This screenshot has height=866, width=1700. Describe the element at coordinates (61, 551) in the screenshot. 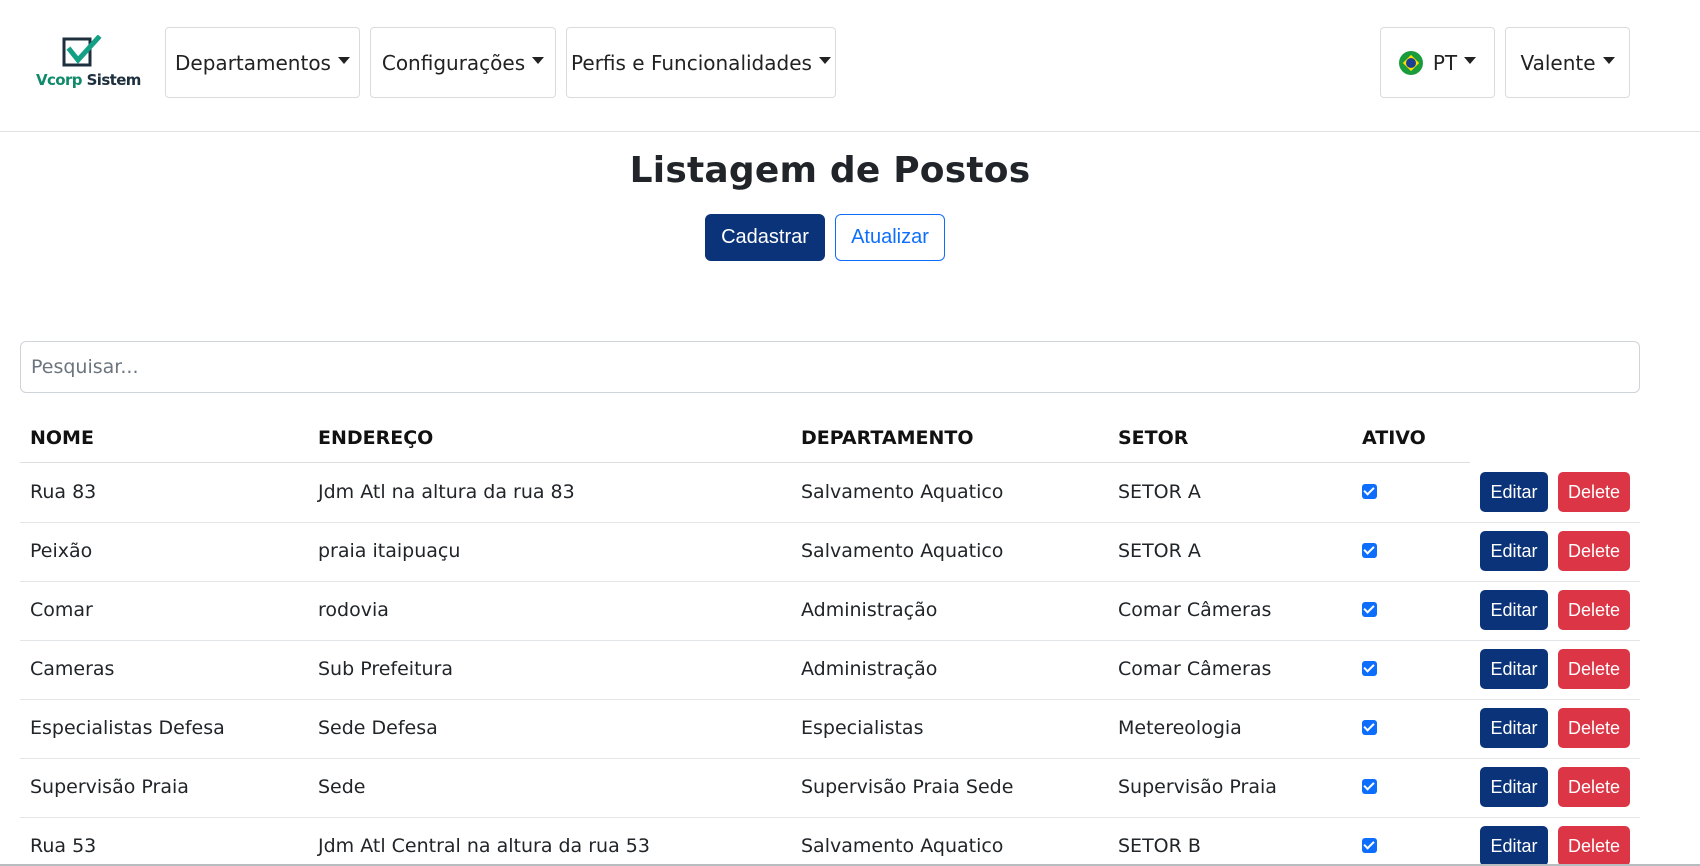

I see `cell-nome: Peixão` at that location.